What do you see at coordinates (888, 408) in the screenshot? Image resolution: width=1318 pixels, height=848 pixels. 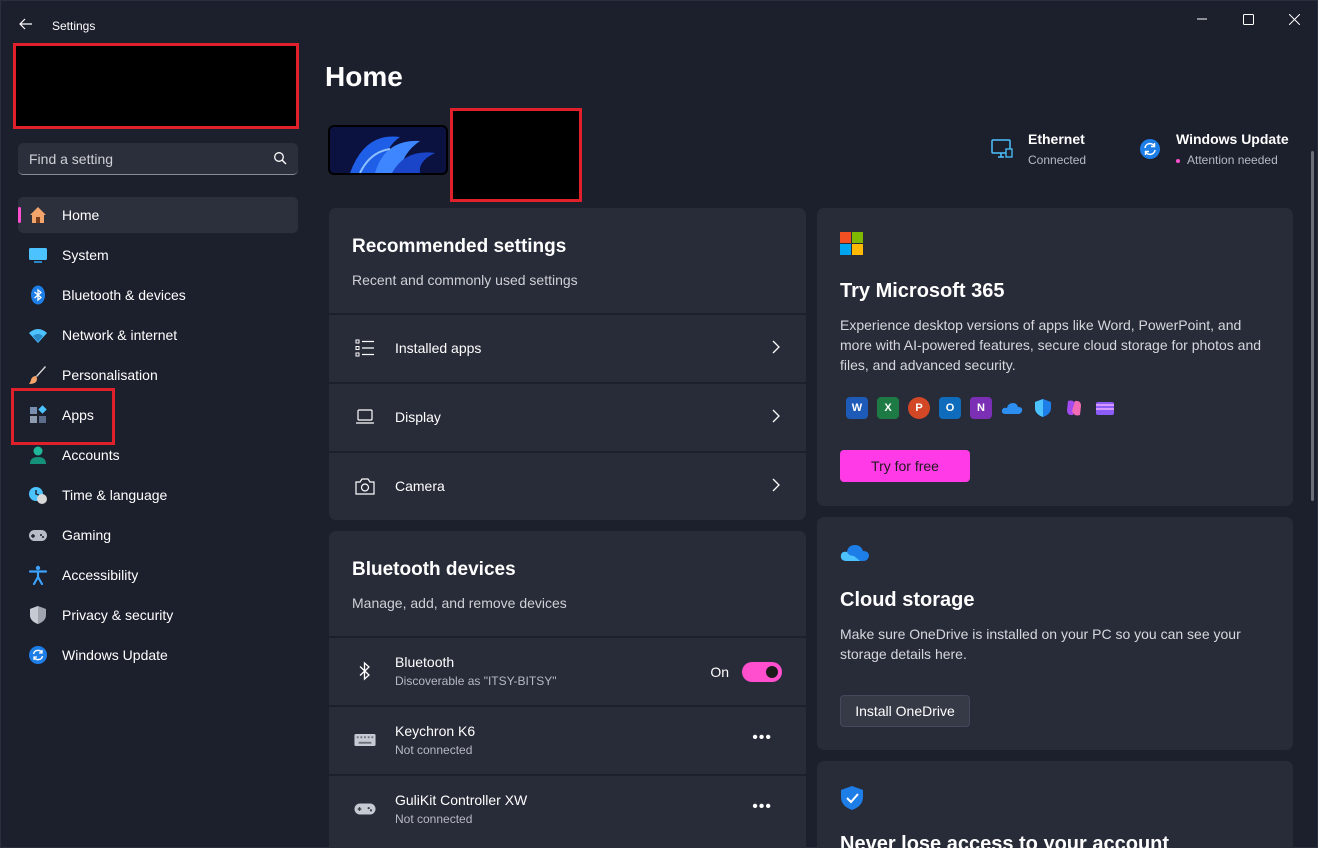 I see `excel-icon: X` at bounding box center [888, 408].